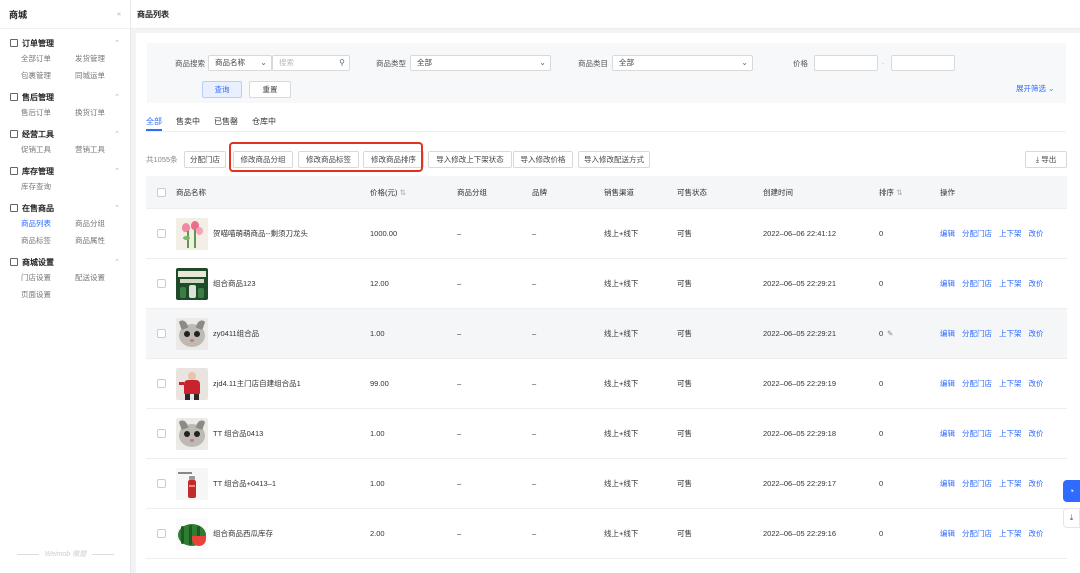 This screenshot has height=573, width=1080. I want to click on download-icon: ⤓, so click(1071, 518).